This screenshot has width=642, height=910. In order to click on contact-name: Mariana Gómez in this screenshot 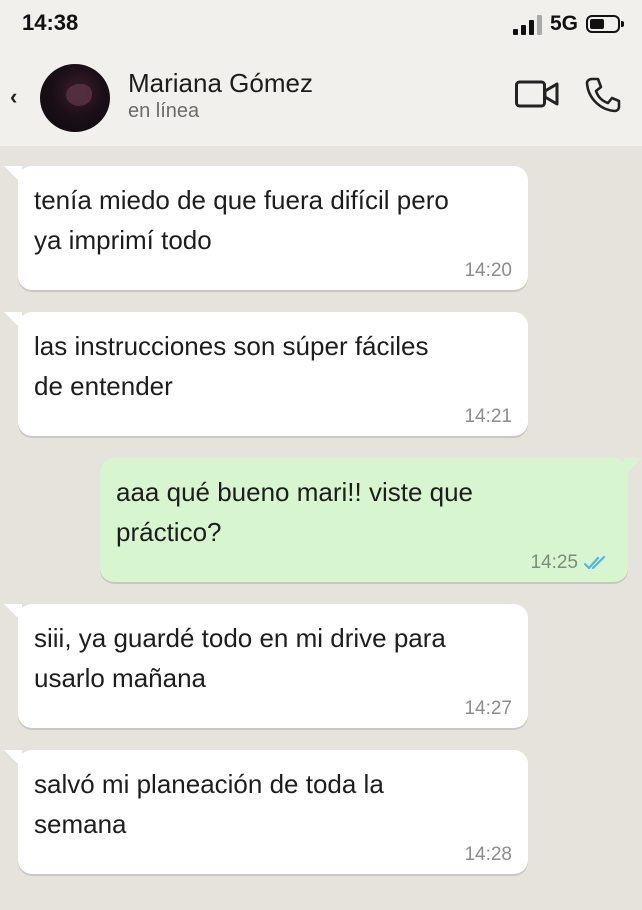, I will do `click(220, 83)`.